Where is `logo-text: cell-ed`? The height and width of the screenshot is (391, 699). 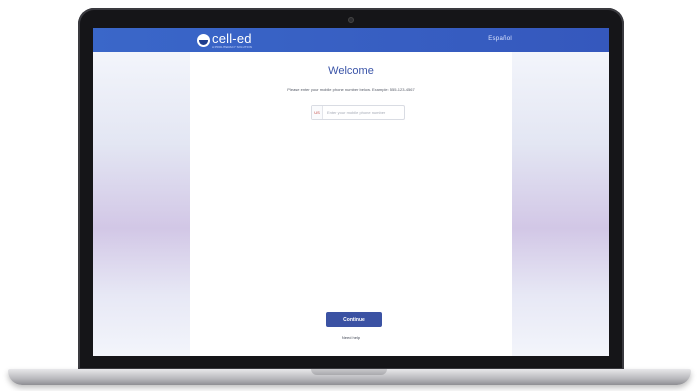
logo-text: cell-ed is located at coordinates (232, 38).